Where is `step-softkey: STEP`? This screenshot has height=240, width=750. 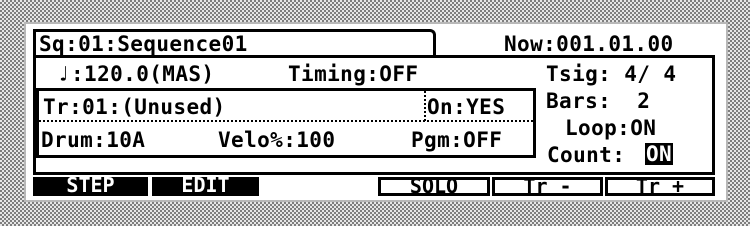 step-softkey: STEP is located at coordinates (90, 185).